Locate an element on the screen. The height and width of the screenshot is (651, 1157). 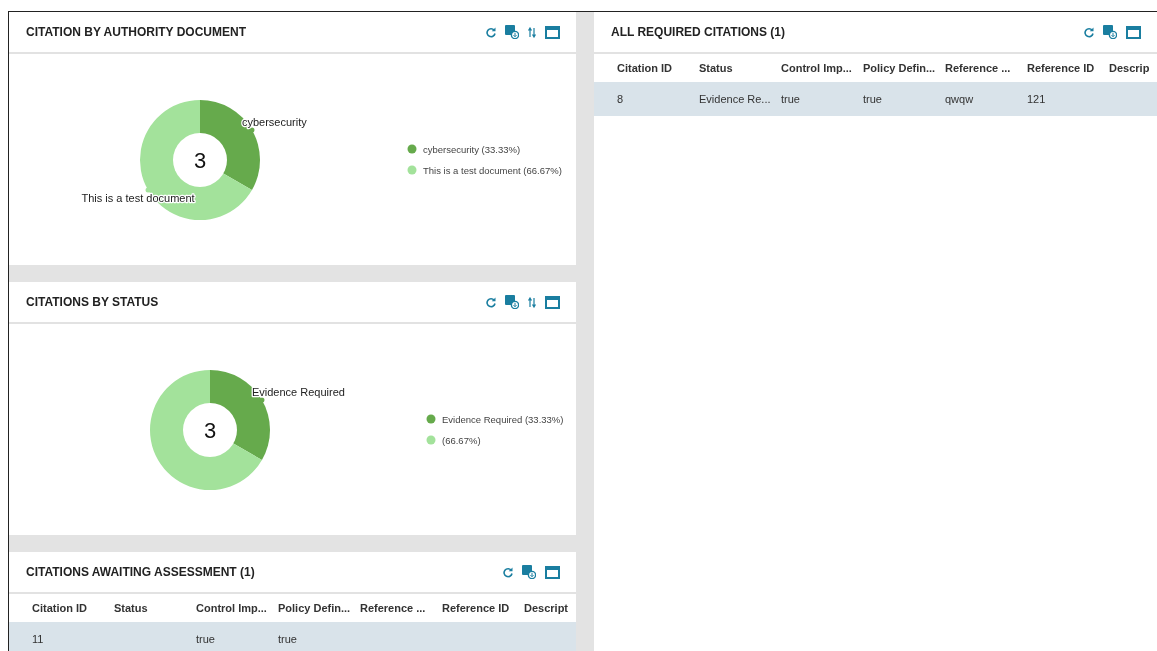
panel-title: ALL REQUIRED CITATIONS (1) is located at coordinates (698, 32).